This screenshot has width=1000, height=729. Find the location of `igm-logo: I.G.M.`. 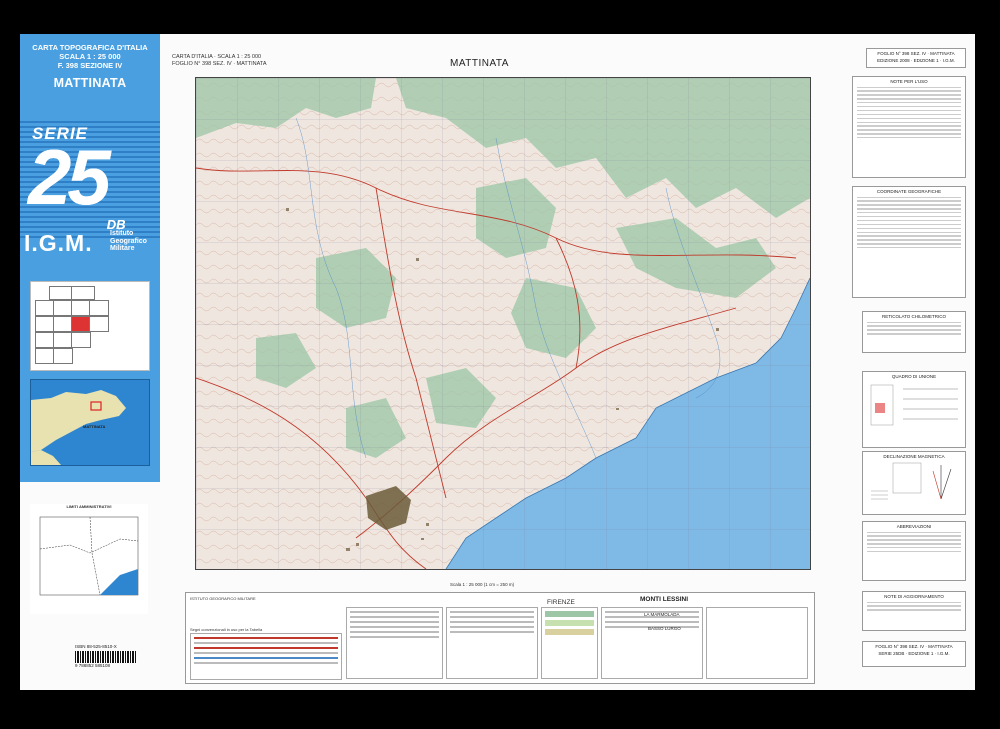

igm-logo: I.G.M. is located at coordinates (58, 243).